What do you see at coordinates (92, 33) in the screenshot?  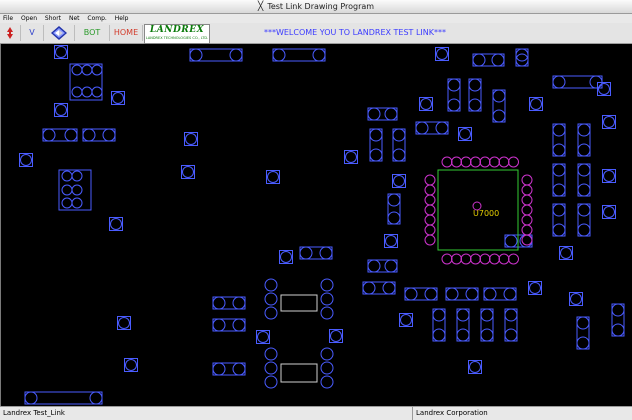 I see `bot-button: BOT` at bounding box center [92, 33].